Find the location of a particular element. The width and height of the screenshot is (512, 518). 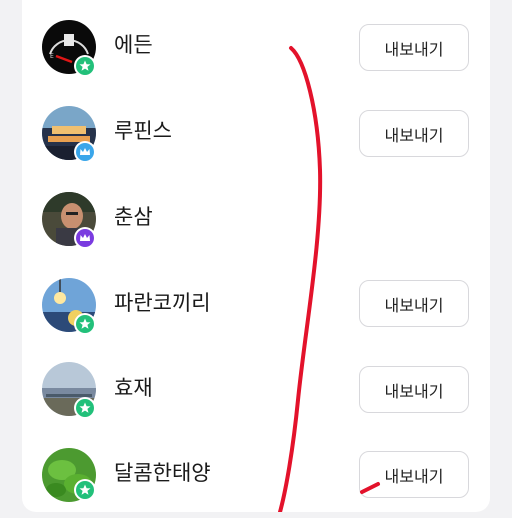

member-name: 에든 is located at coordinates (133, 45).